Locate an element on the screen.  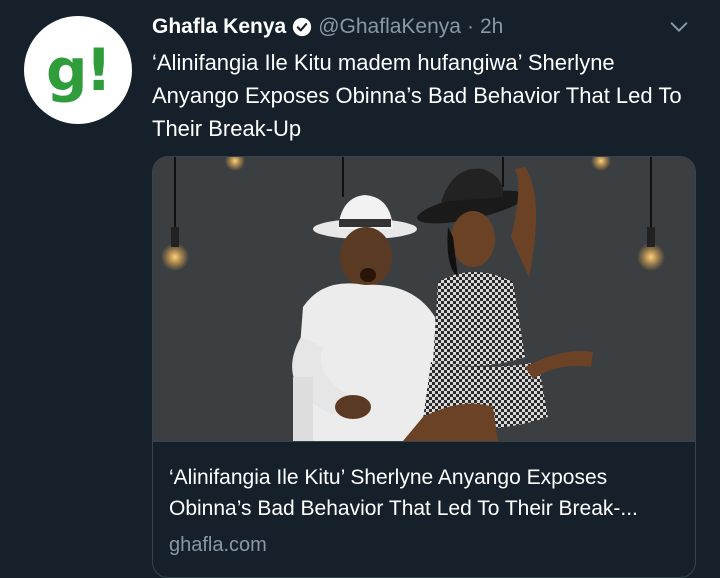
avatar-logo-text: g! is located at coordinates (79, 70).